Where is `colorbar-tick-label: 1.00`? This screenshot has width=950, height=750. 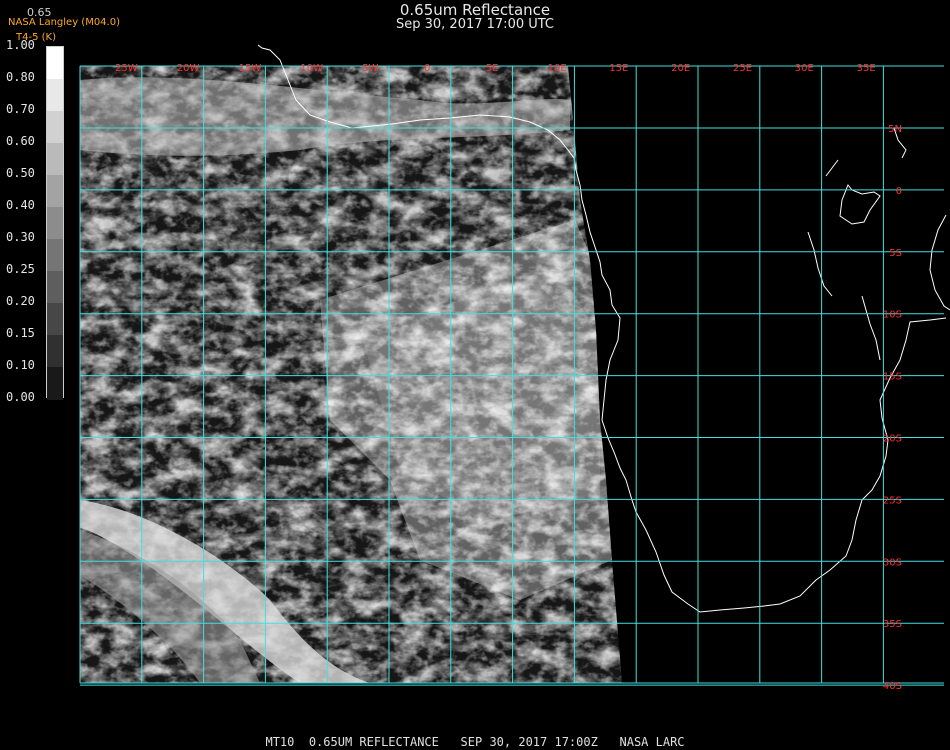
colorbar-tick-label: 1.00 is located at coordinates (20, 45).